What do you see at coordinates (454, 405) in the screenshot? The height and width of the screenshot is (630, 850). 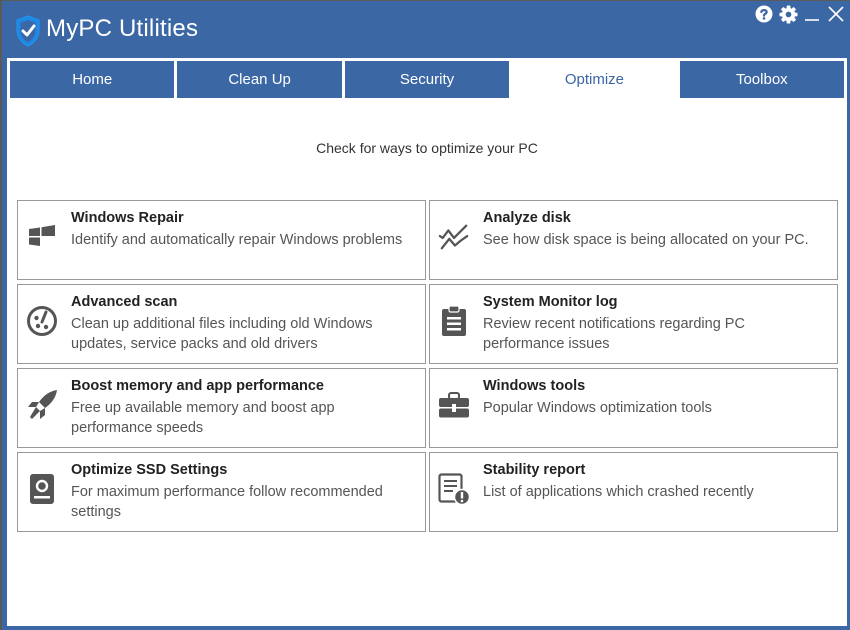 I see `toolbox-icon` at bounding box center [454, 405].